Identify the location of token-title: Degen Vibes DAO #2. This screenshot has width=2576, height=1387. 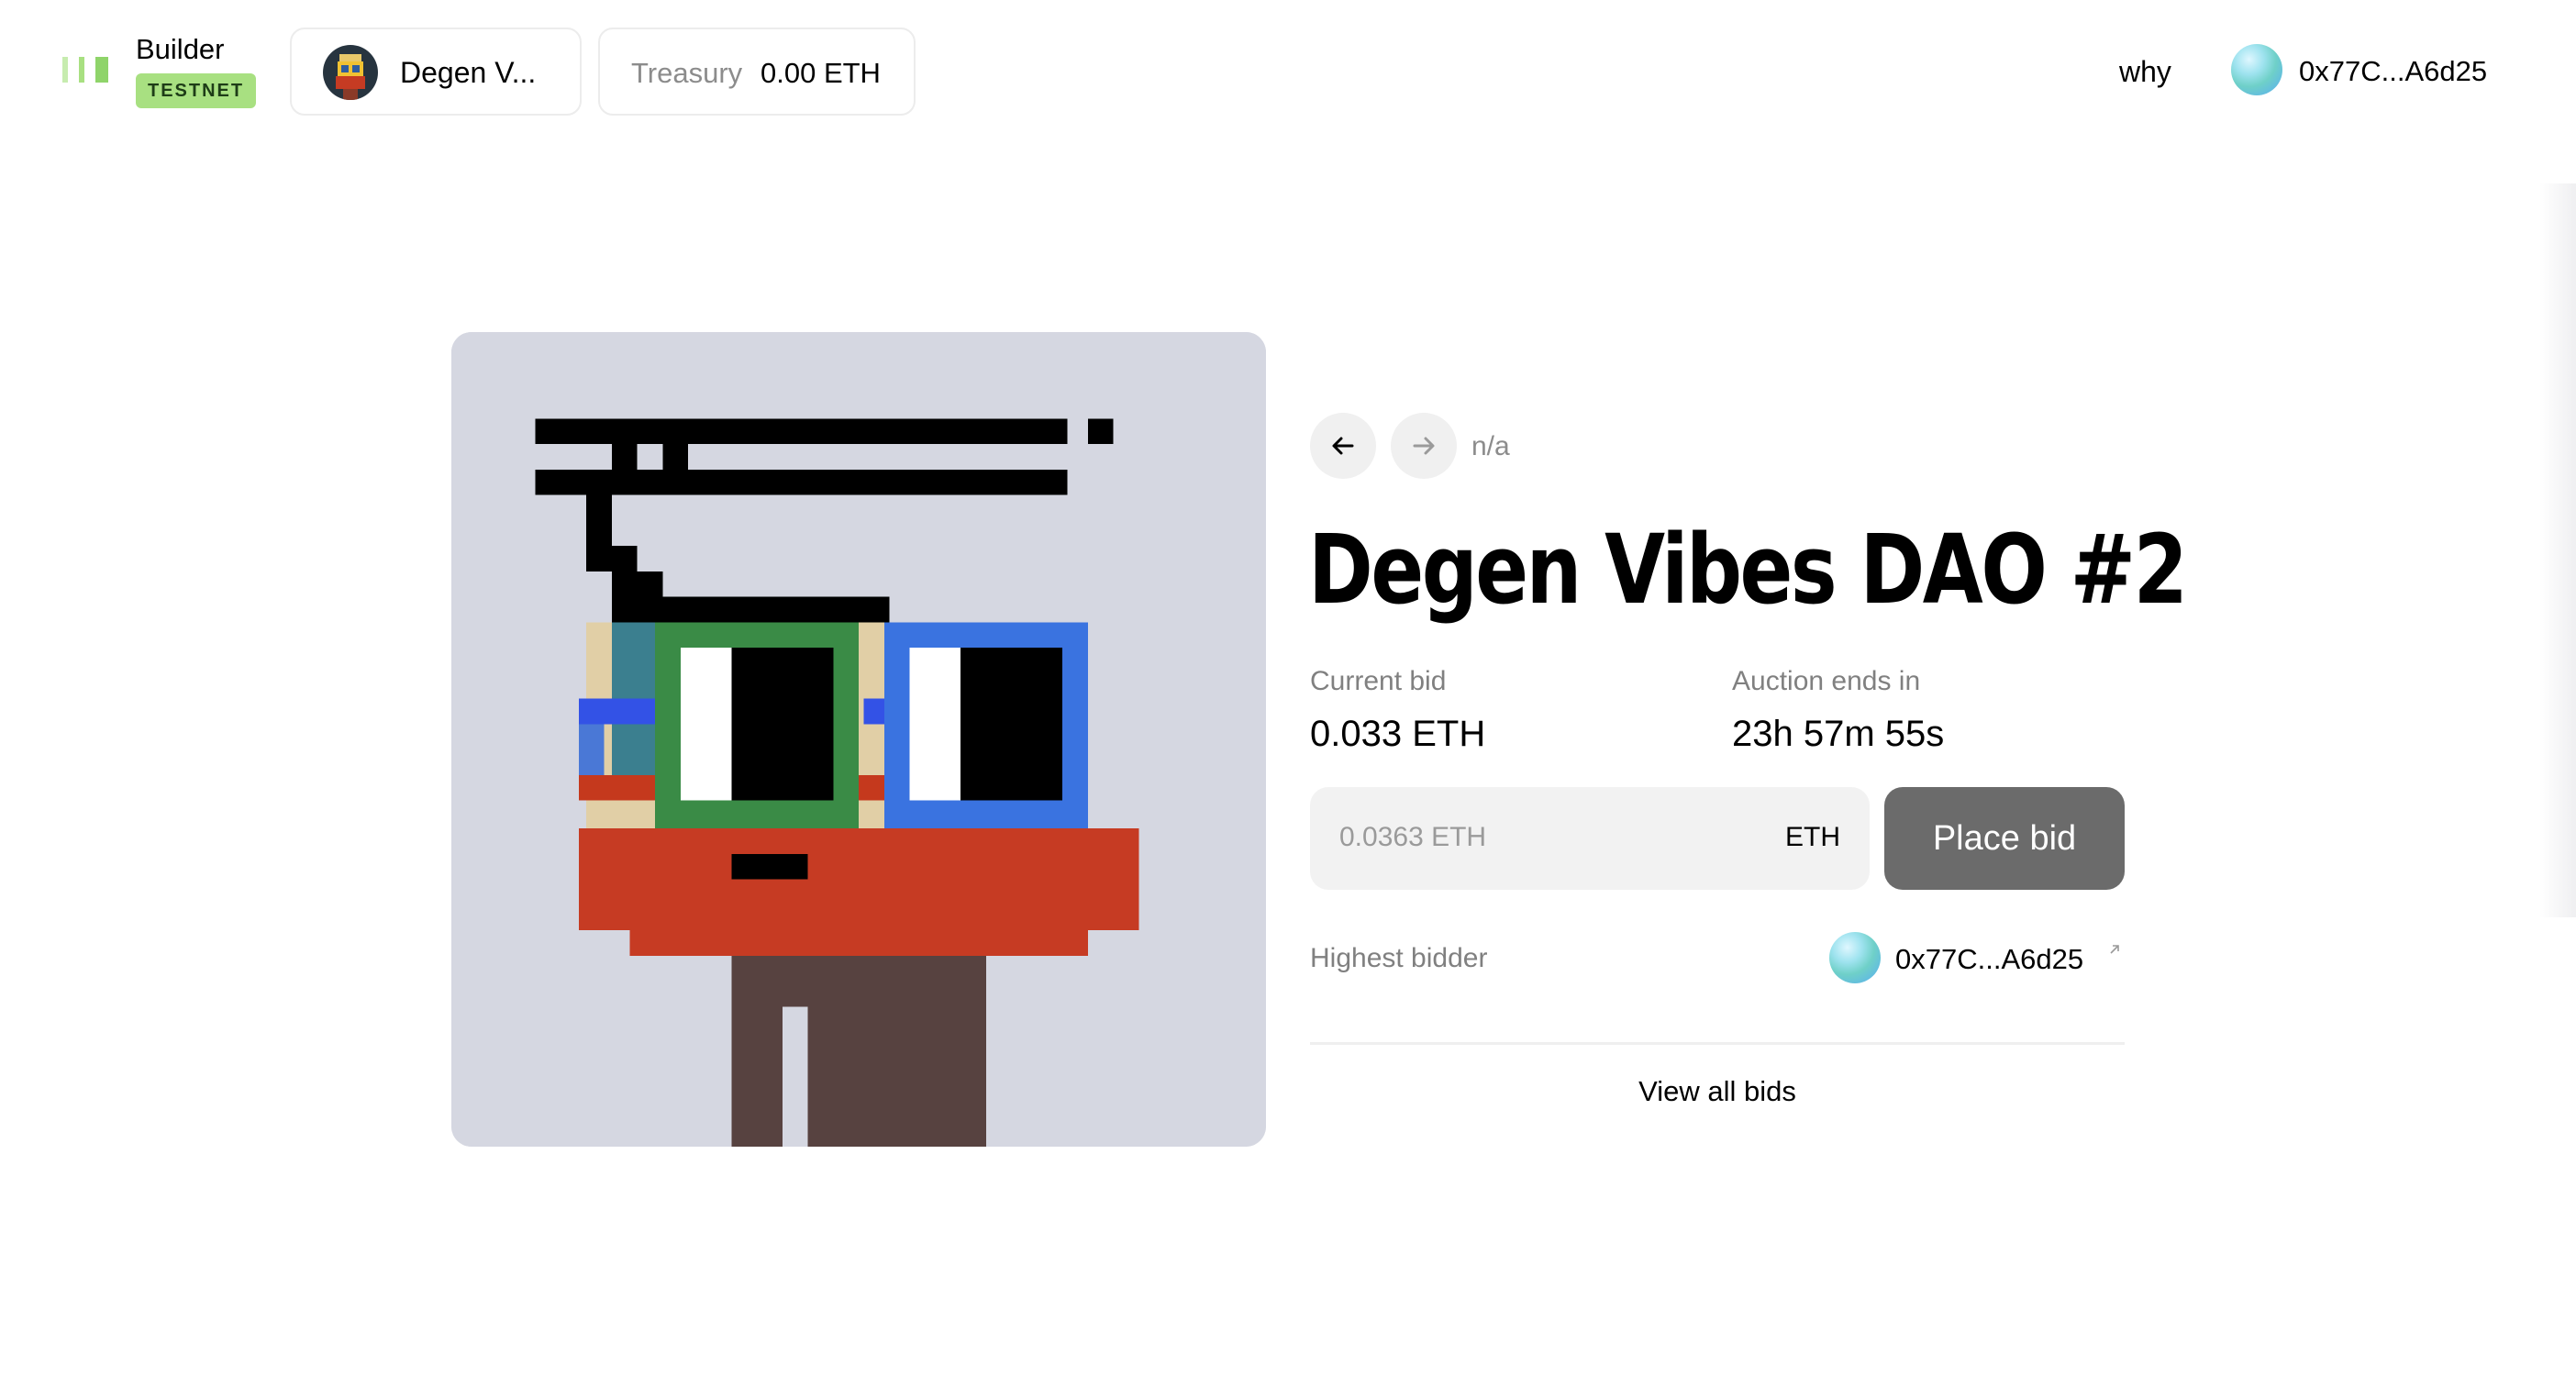
(1748, 570).